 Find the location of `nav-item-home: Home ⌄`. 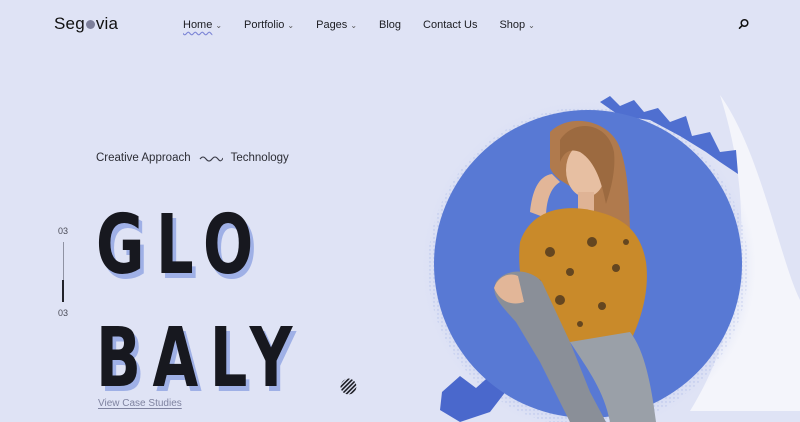

nav-item-home: Home ⌄ is located at coordinates (202, 25).